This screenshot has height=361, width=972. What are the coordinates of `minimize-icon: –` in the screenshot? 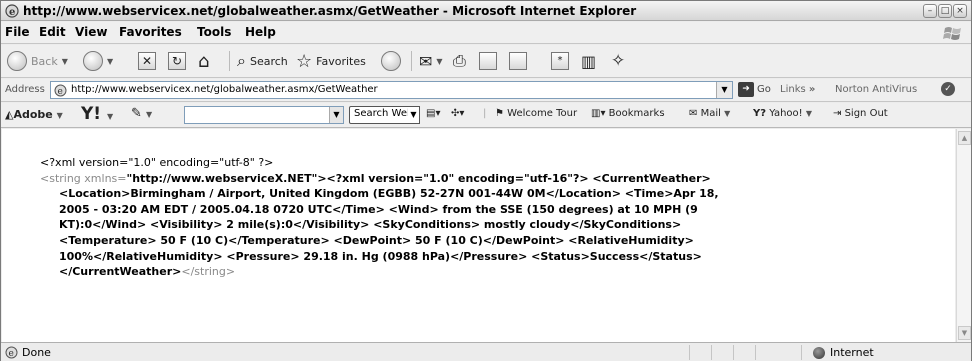 It's located at (930, 11).